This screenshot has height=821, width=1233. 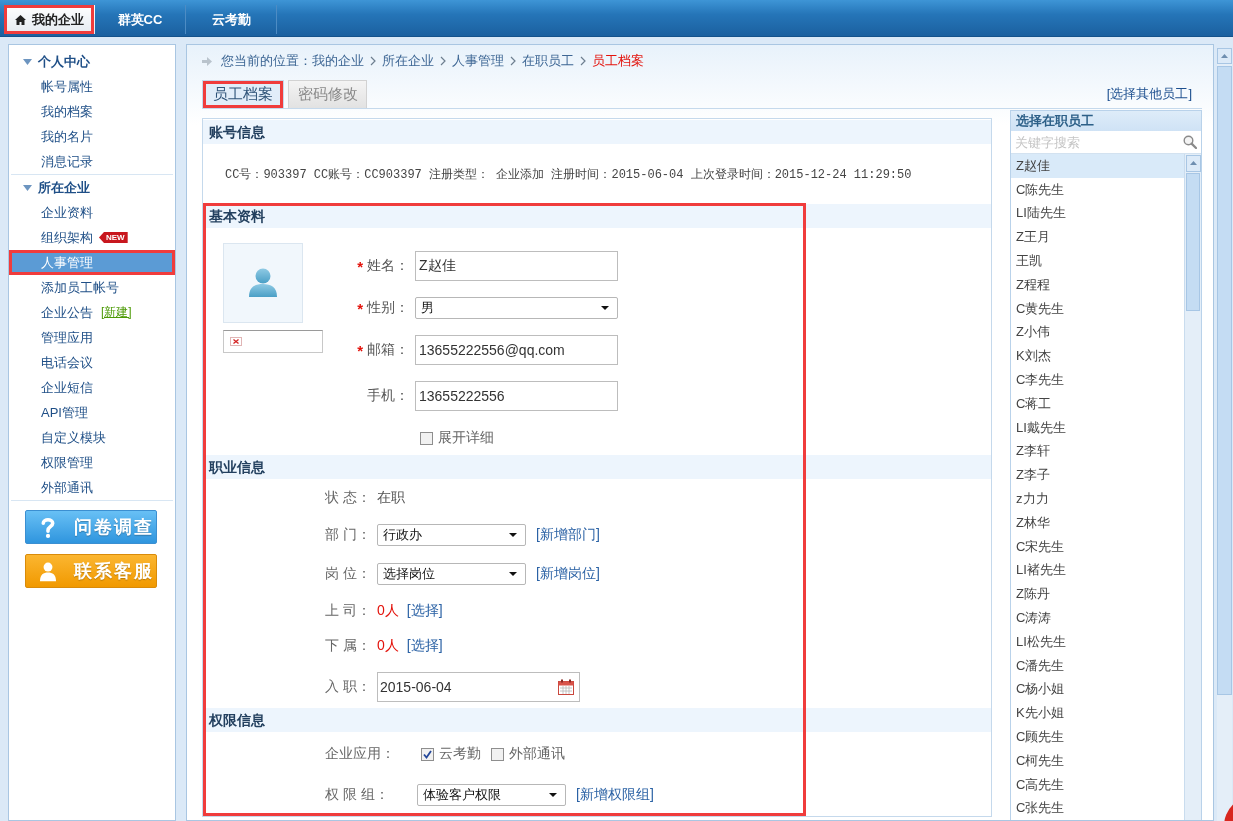 What do you see at coordinates (516, 396) in the screenshot?
I see `text-input: 13655222556` at bounding box center [516, 396].